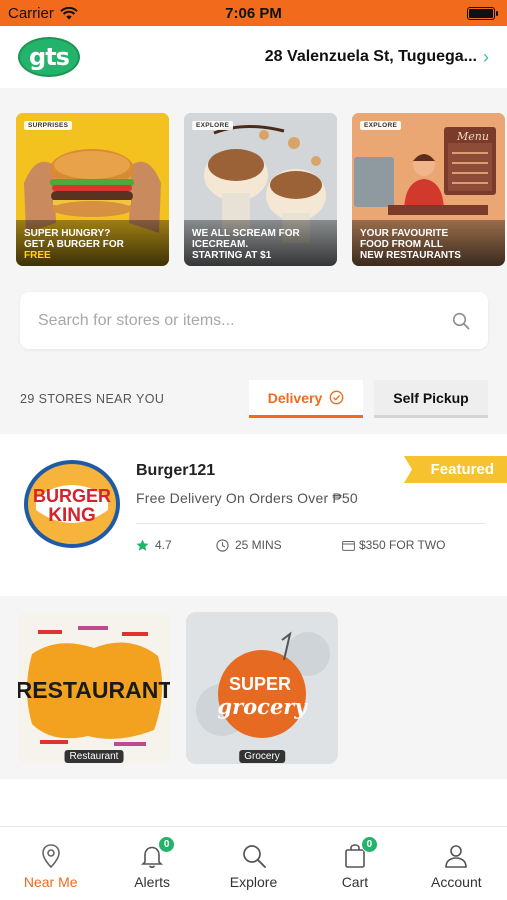 Image resolution: width=507 pixels, height=900 pixels. I want to click on chevron-right-icon: ›, so click(486, 56).